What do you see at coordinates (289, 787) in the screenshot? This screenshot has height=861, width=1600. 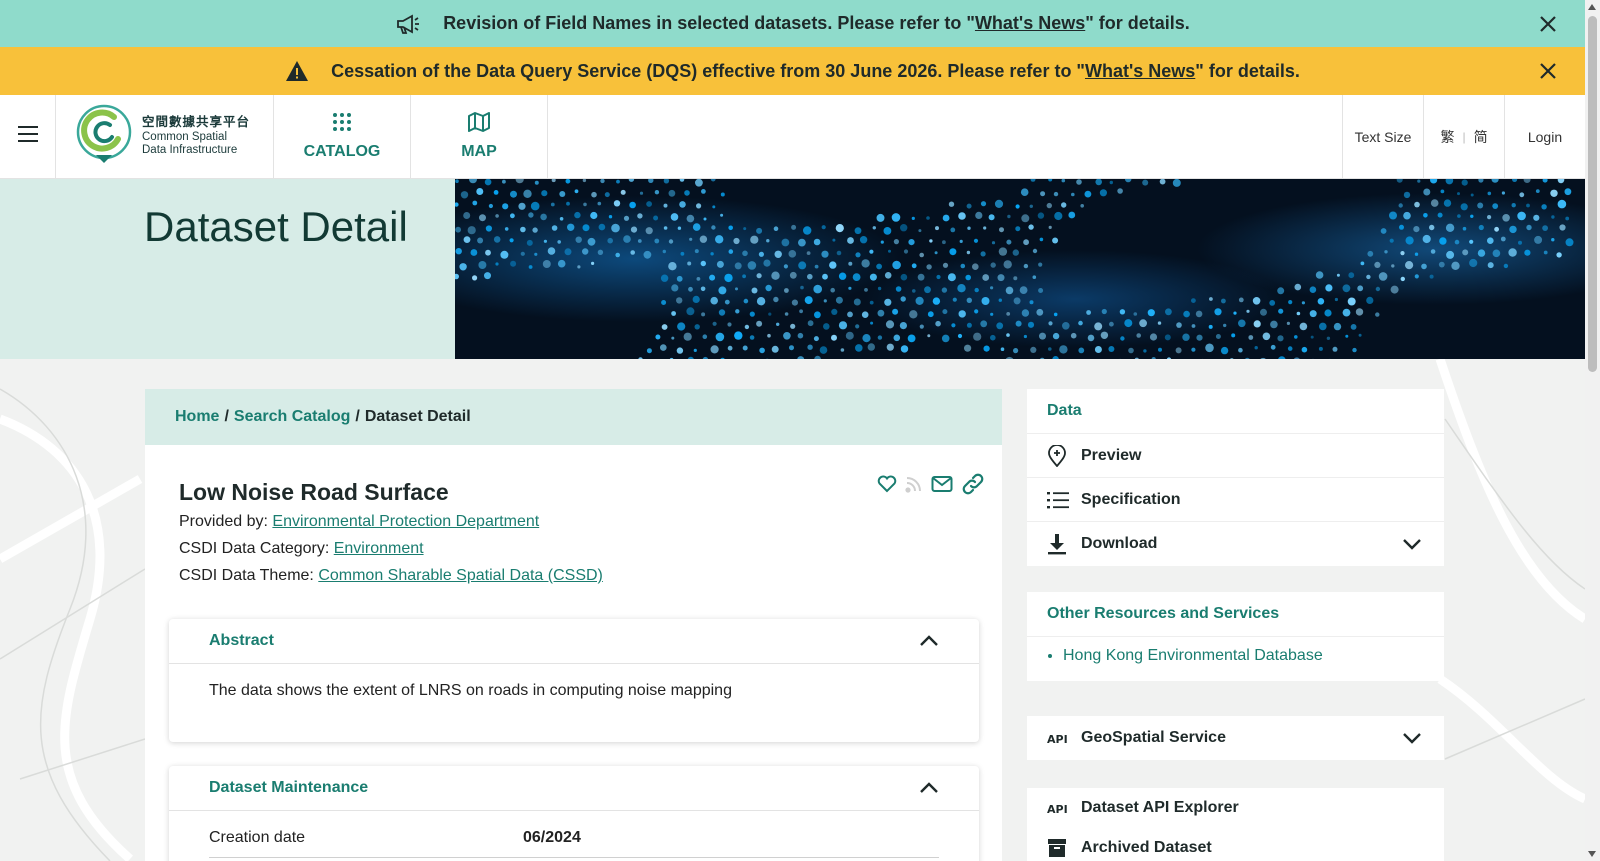 I see `maintenance-title: Dataset Maintenance` at bounding box center [289, 787].